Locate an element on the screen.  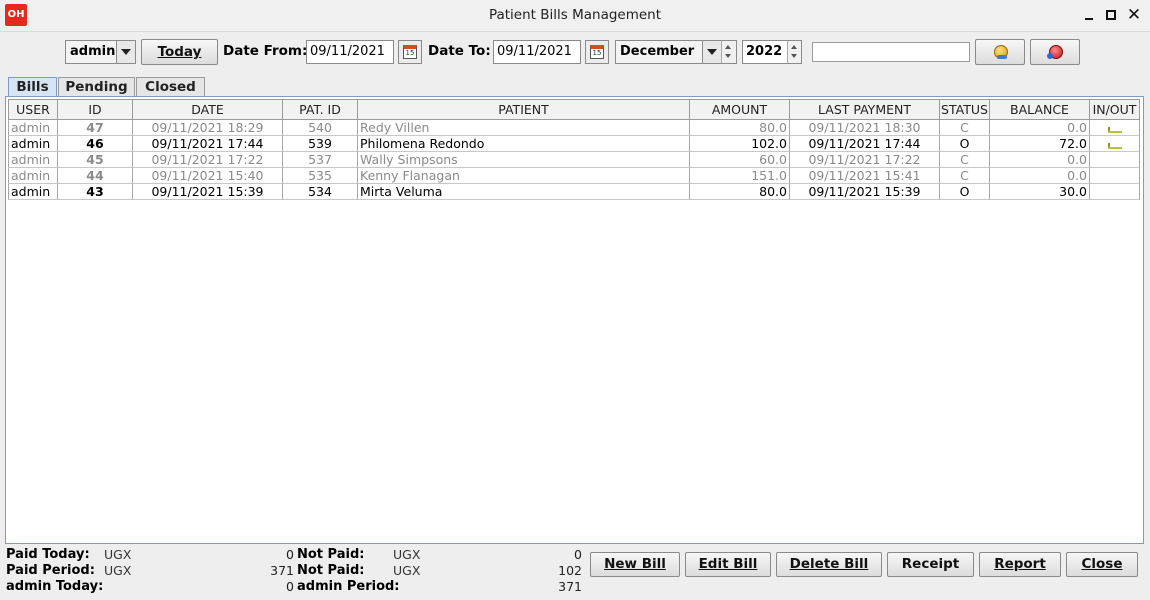
year-spinner-arrows is located at coordinates (794, 52).